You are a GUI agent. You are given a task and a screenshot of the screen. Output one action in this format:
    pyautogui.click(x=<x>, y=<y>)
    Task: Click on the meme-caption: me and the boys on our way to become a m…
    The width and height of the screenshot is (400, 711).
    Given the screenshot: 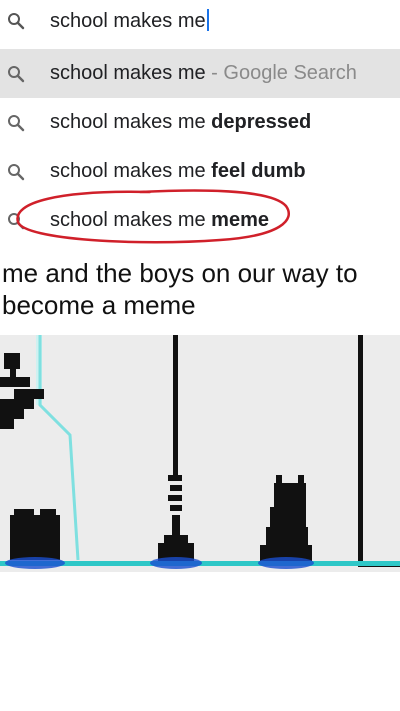 What is the action you would take?
    pyautogui.click(x=180, y=289)
    